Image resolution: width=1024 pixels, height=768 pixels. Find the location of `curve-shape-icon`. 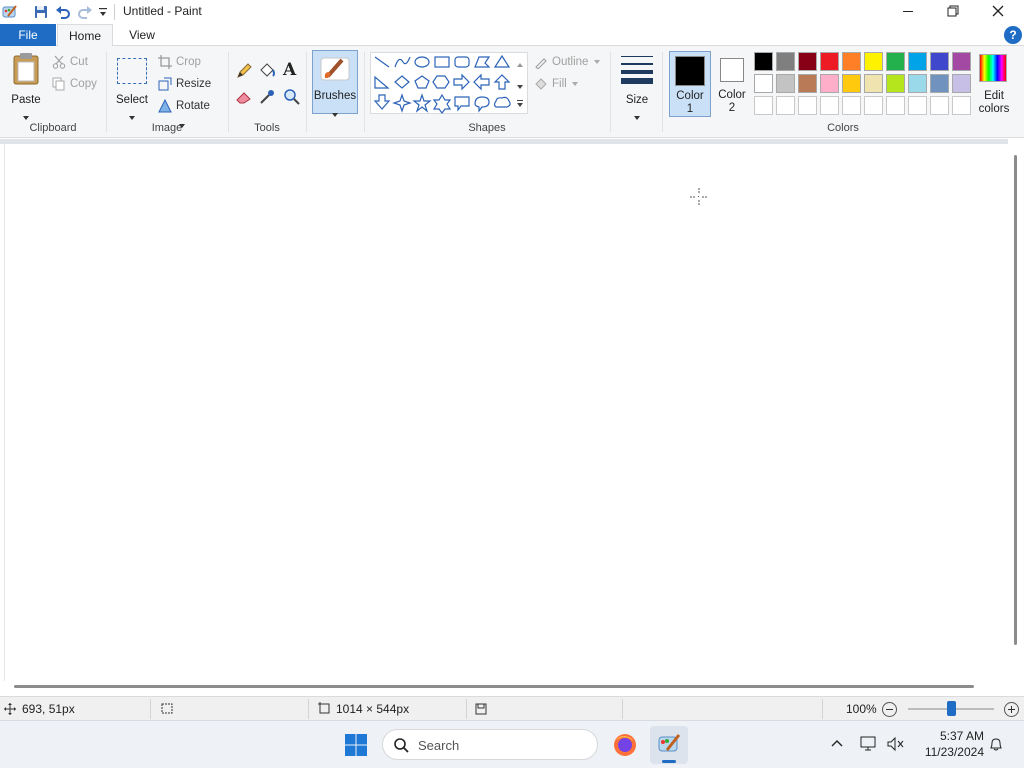

curve-shape-icon is located at coordinates (402, 62).